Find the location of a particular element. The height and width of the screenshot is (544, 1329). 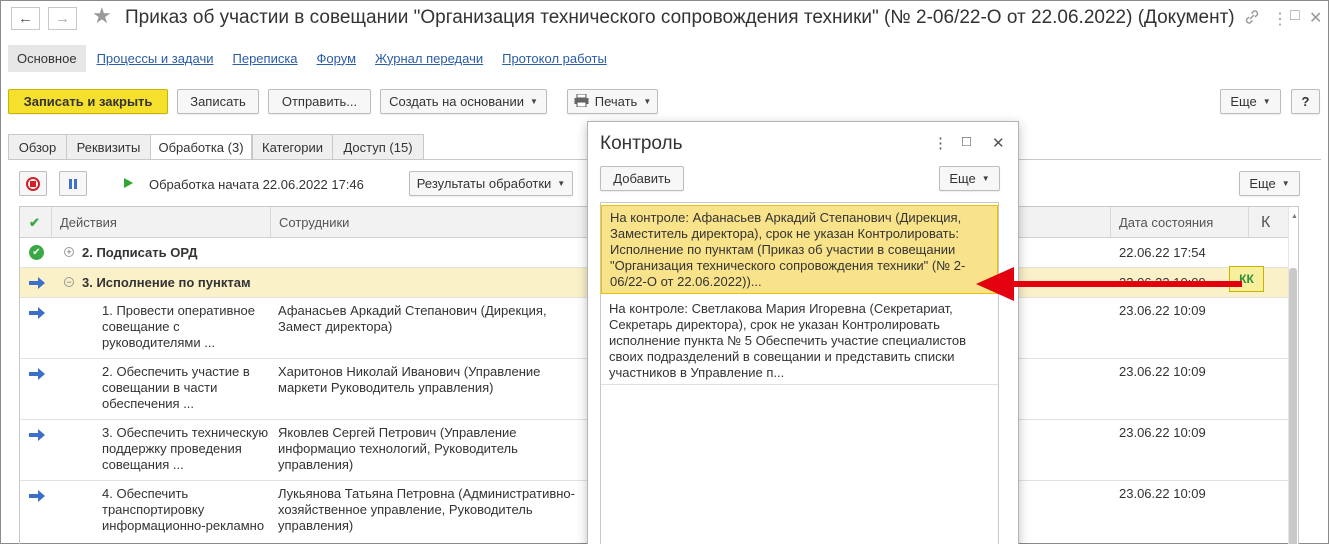

popup-title: Контроль is located at coordinates (641, 143).